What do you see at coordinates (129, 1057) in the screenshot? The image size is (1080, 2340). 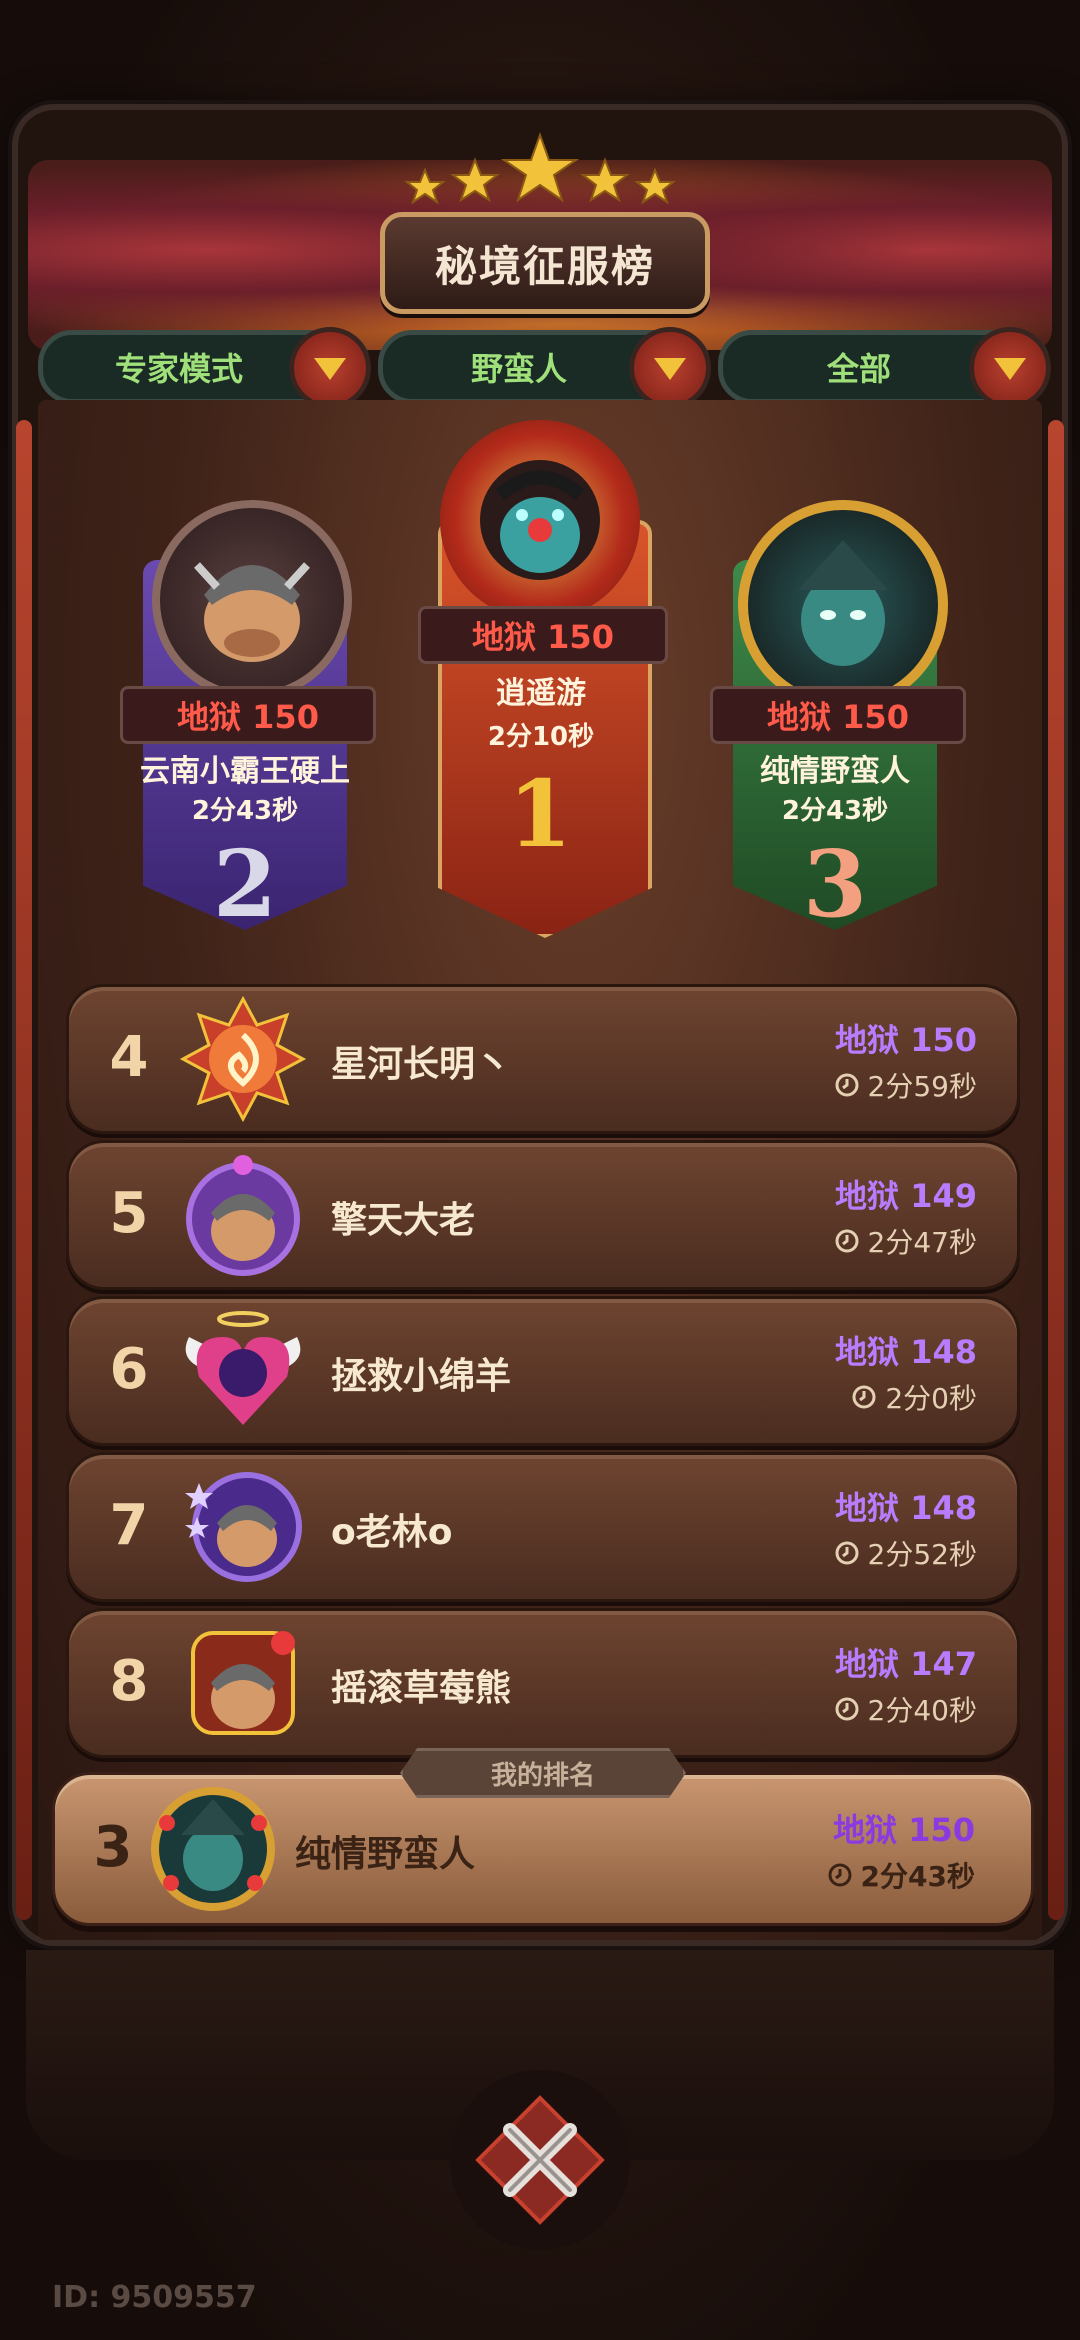 I see `rank-number: 4` at bounding box center [129, 1057].